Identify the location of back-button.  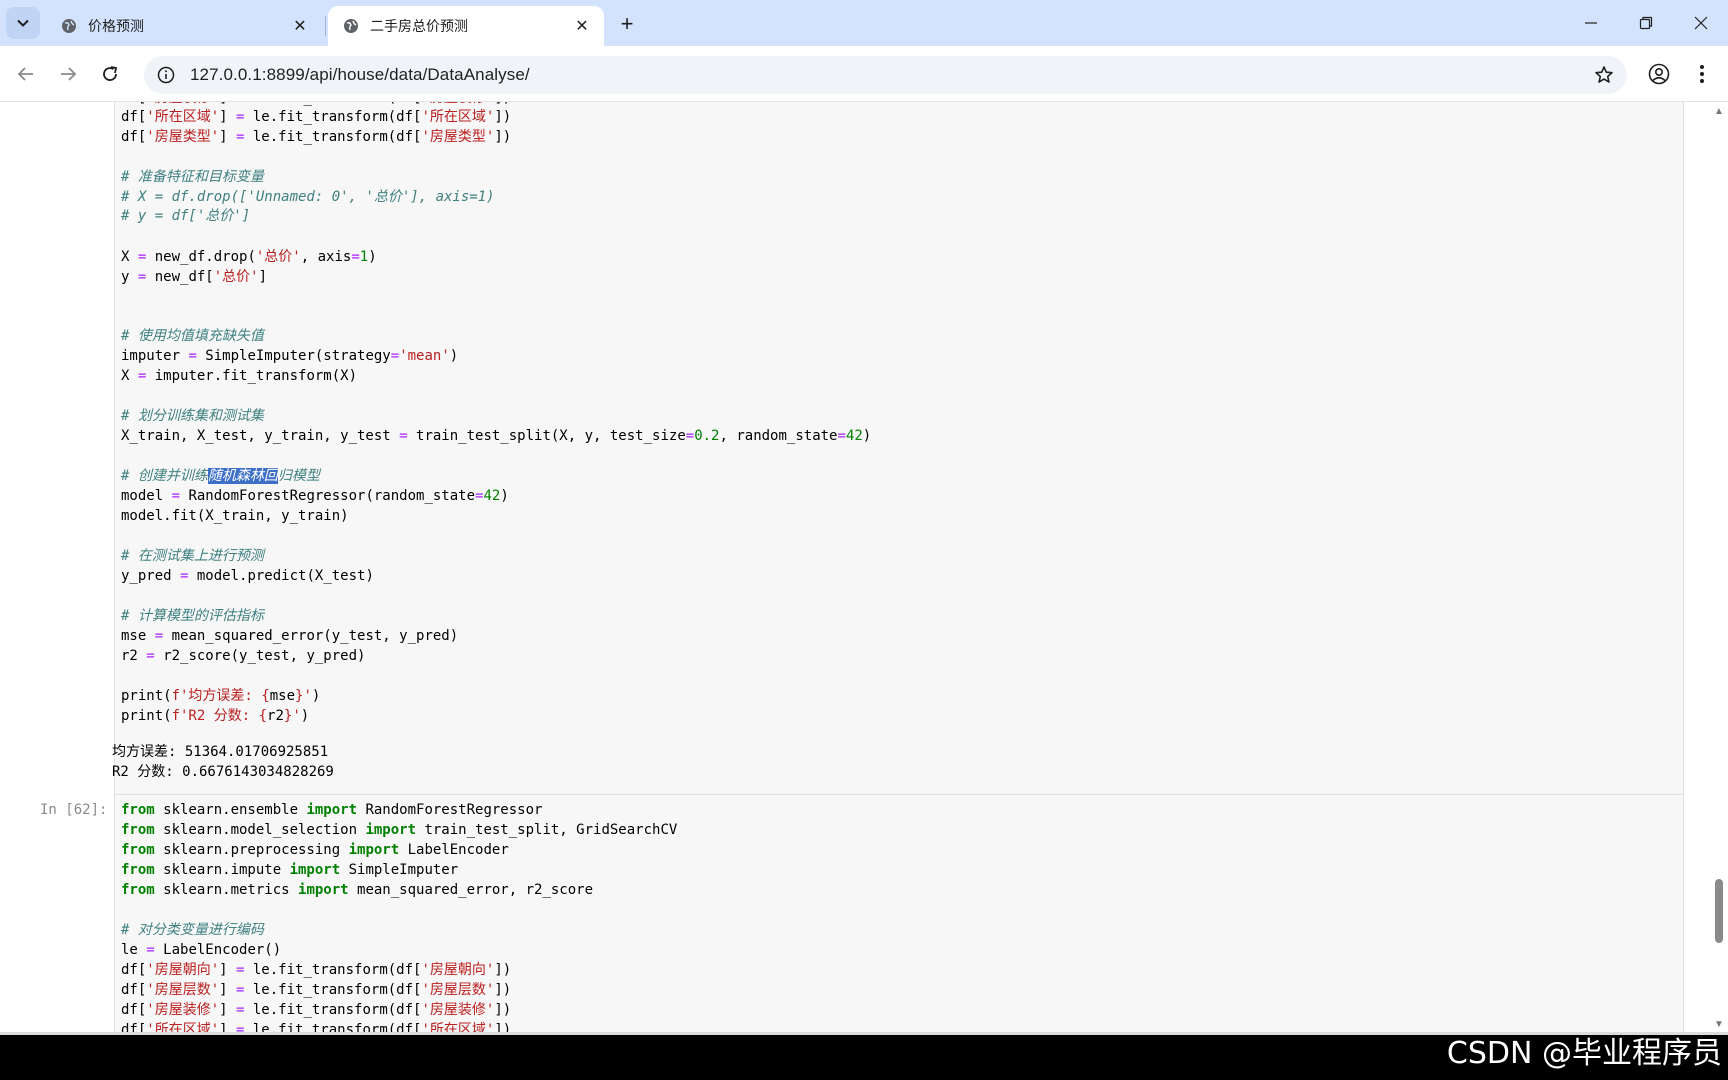
(26, 74).